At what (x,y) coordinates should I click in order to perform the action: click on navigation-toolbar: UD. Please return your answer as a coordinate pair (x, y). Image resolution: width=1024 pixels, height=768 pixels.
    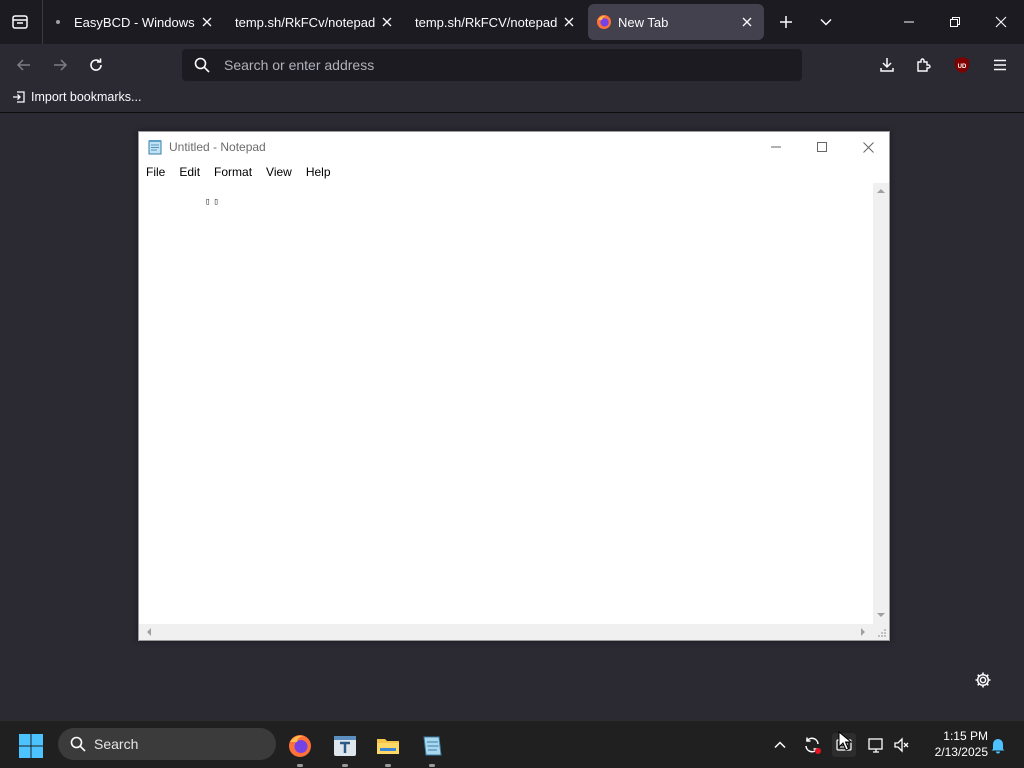
    Looking at the image, I should click on (512, 65).